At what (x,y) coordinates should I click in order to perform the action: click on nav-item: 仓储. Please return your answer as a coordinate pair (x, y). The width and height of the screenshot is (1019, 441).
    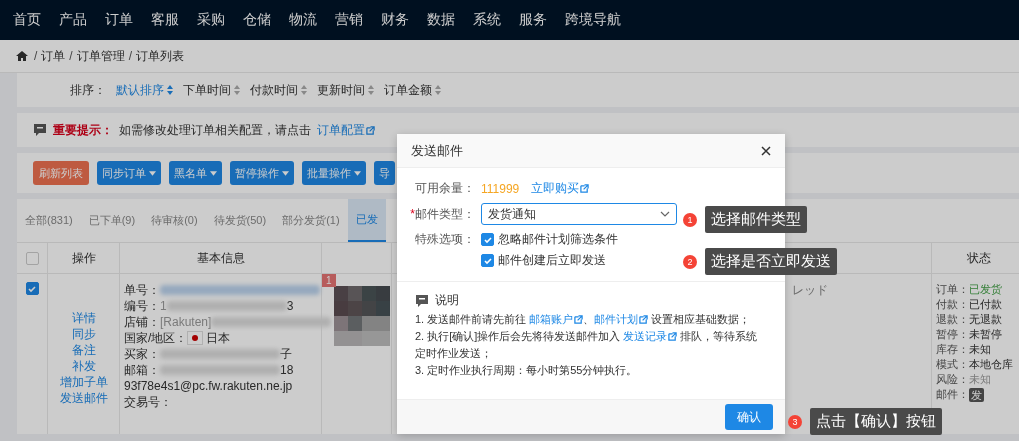
    Looking at the image, I should click on (257, 20).